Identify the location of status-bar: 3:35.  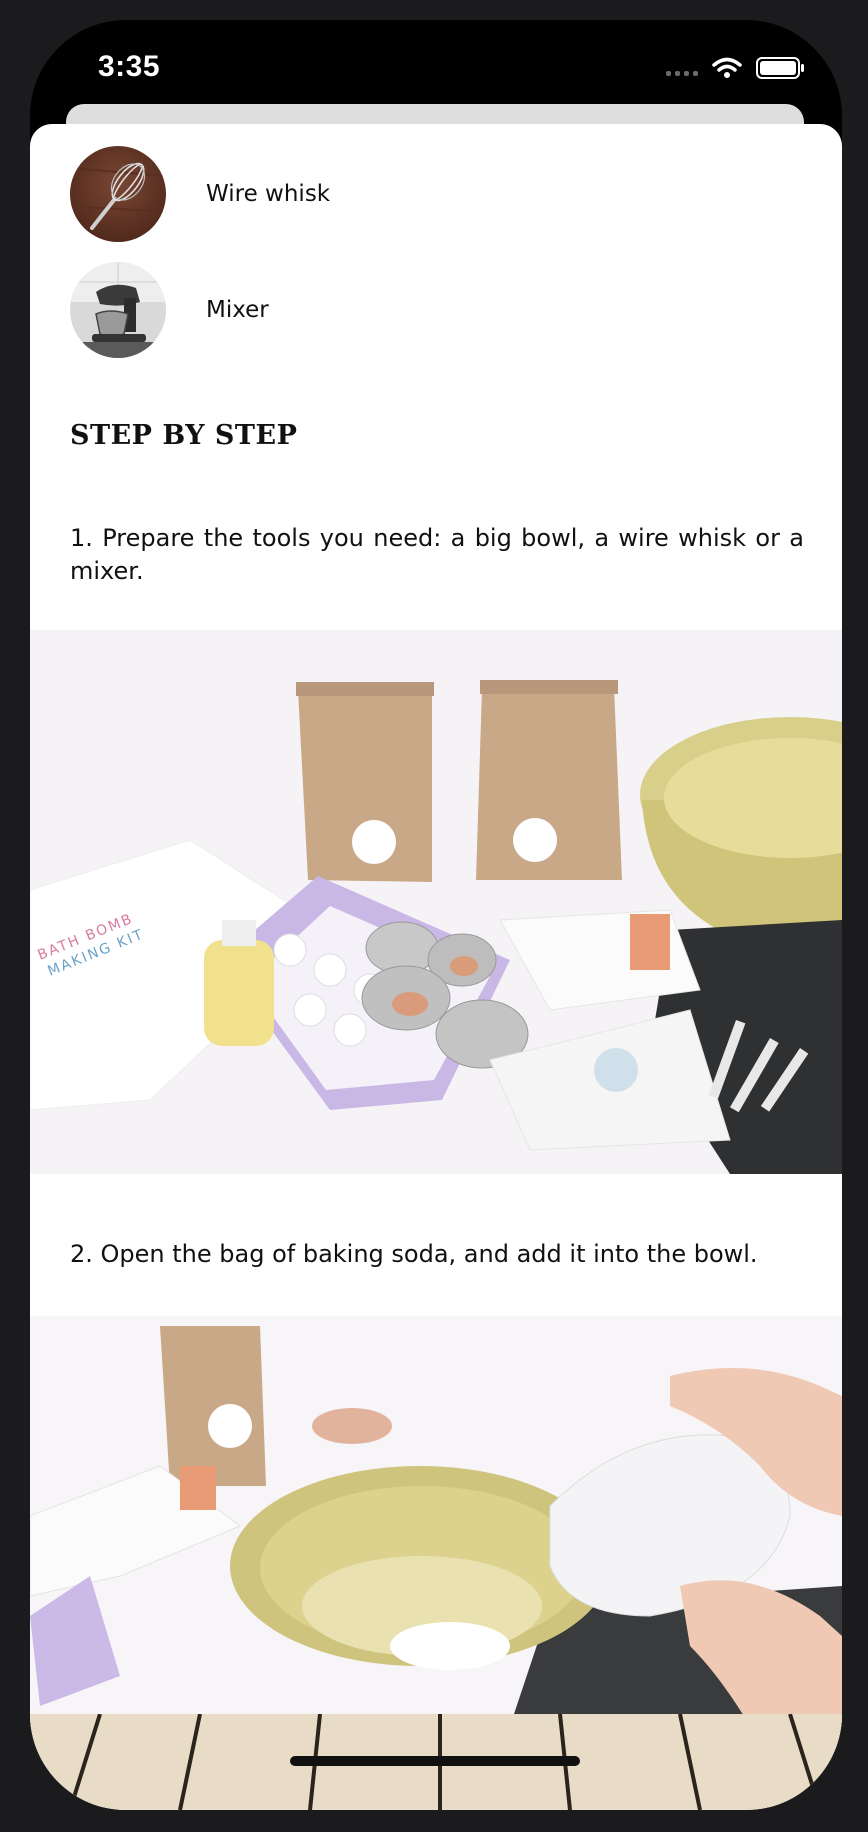
(436, 75).